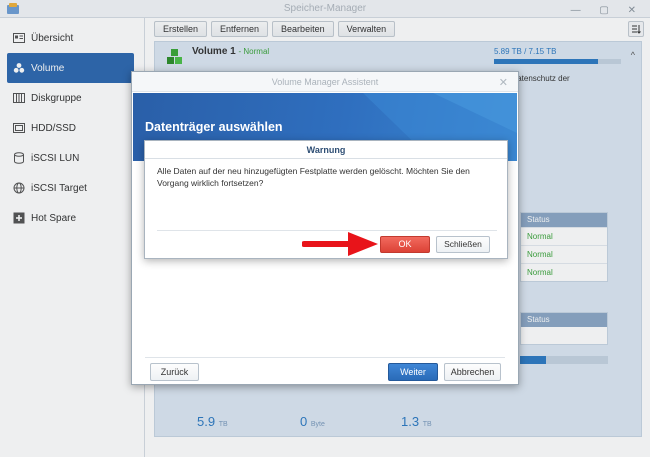  Describe the element at coordinates (405, 244) in the screenshot. I see `ok-button: OK` at that location.